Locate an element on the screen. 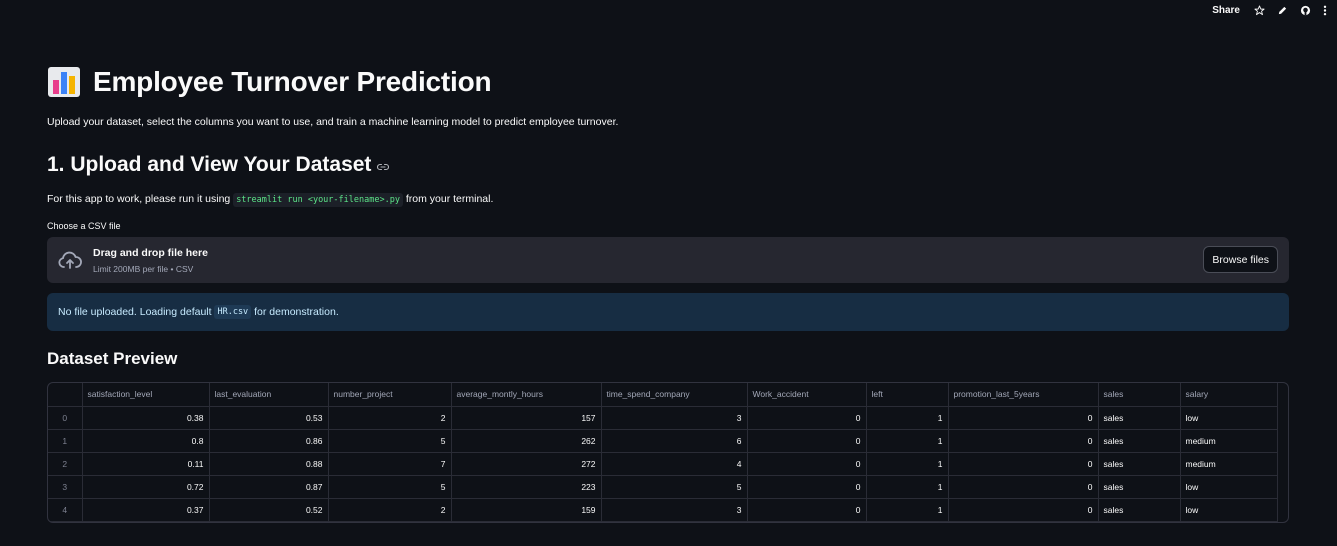 The image size is (1337, 546). column-header: number_project is located at coordinates (390, 395).